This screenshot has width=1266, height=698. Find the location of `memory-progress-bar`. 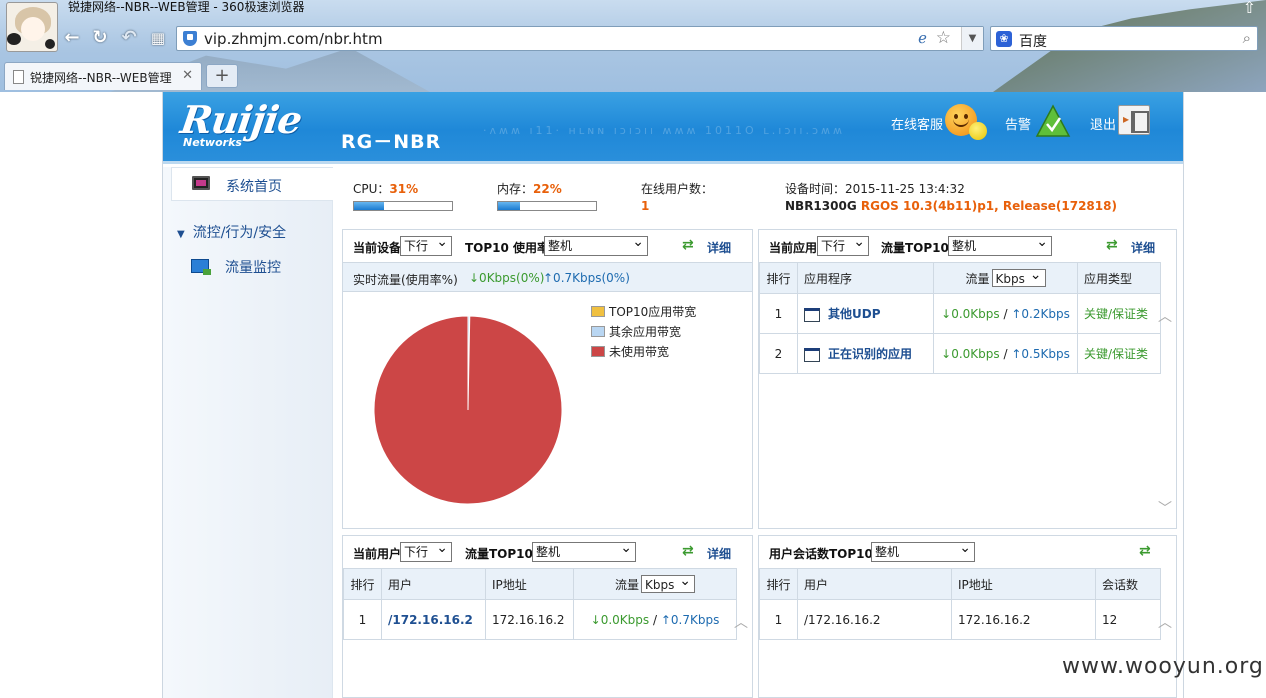

memory-progress-bar is located at coordinates (547, 206).